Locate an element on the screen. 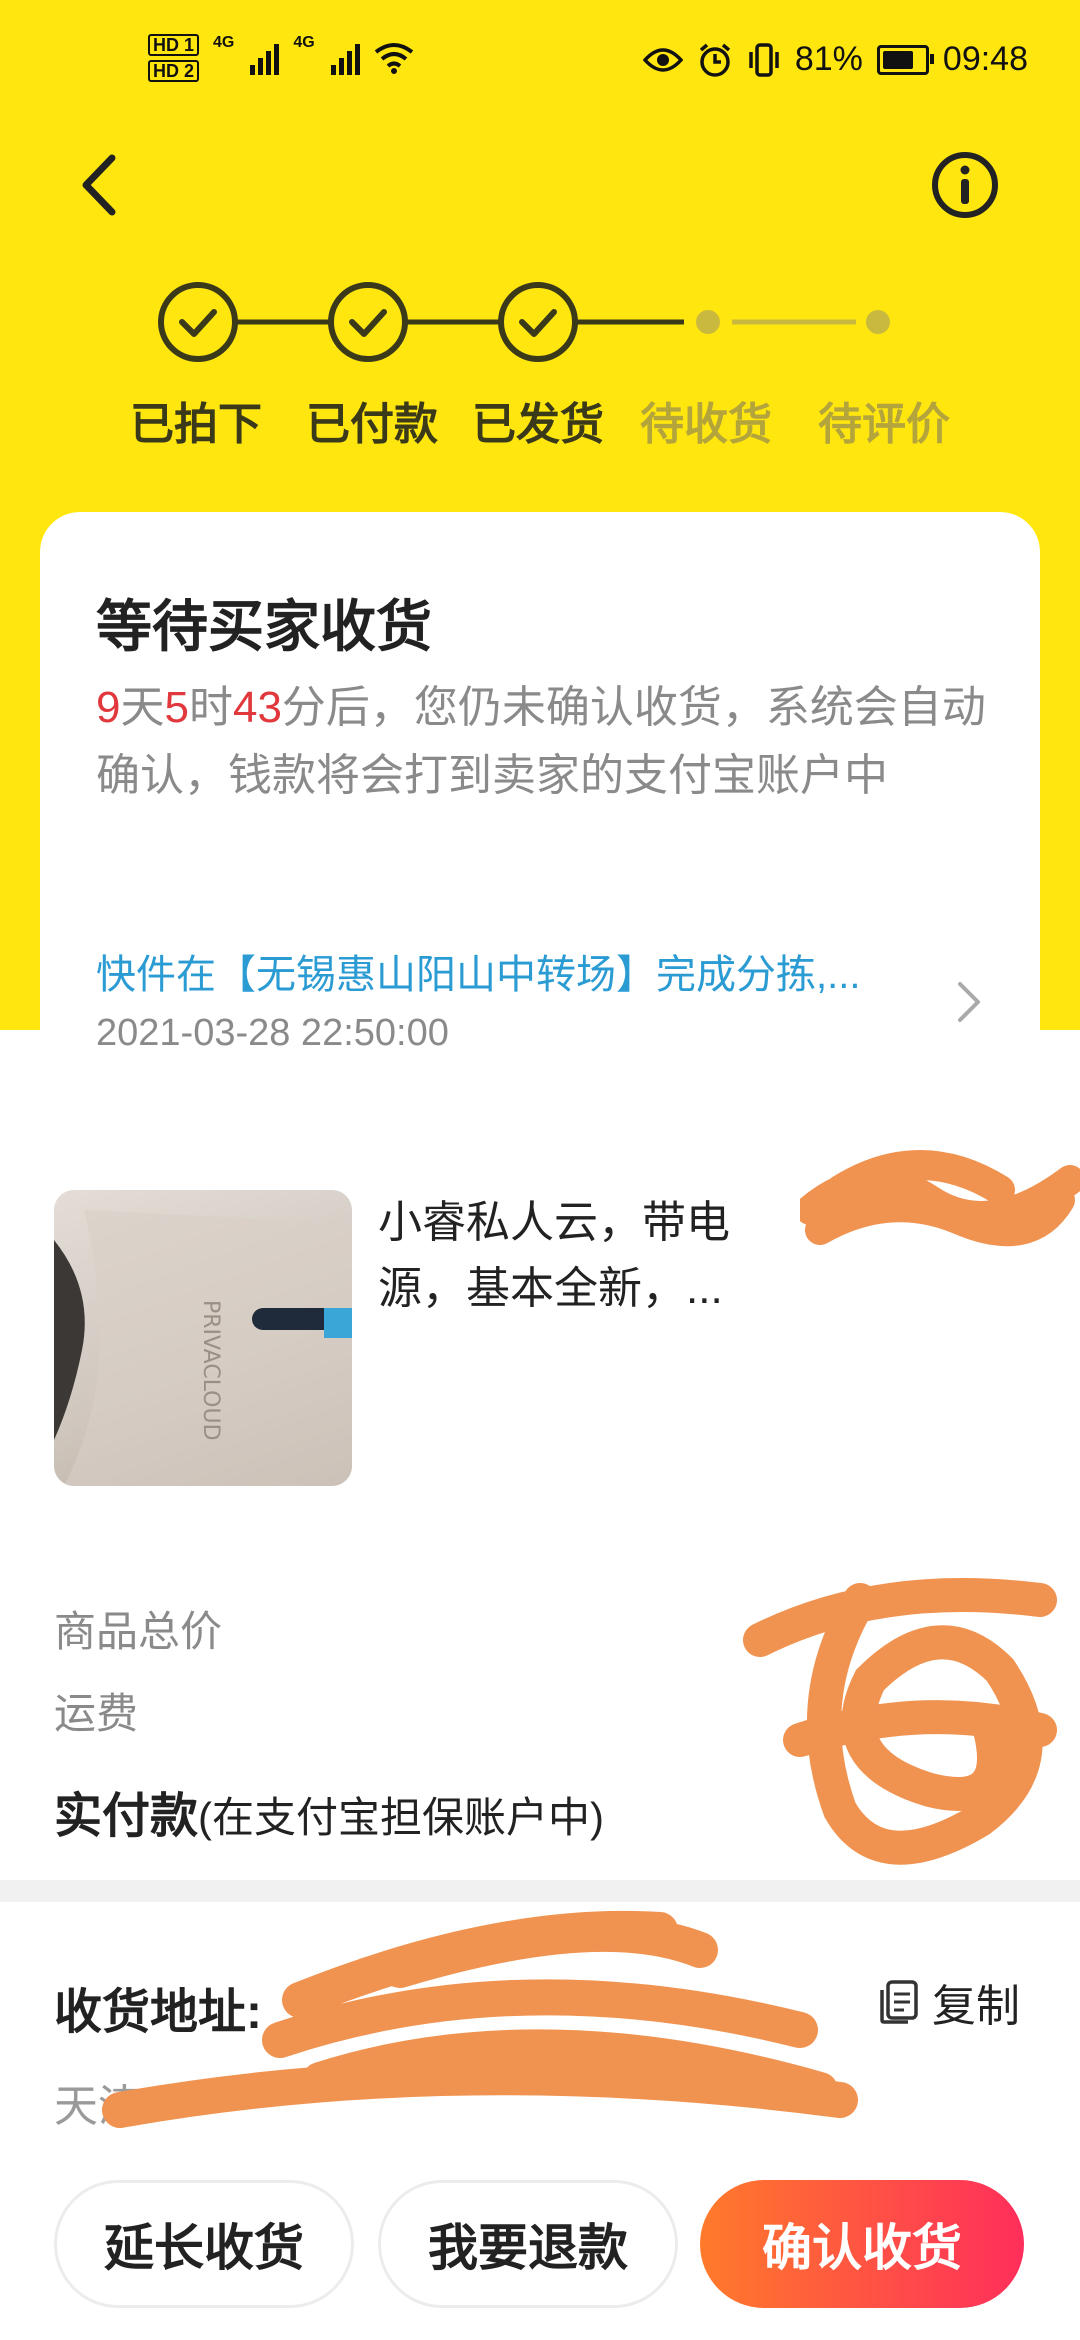  hd1-label: HD 1 is located at coordinates (174, 45).